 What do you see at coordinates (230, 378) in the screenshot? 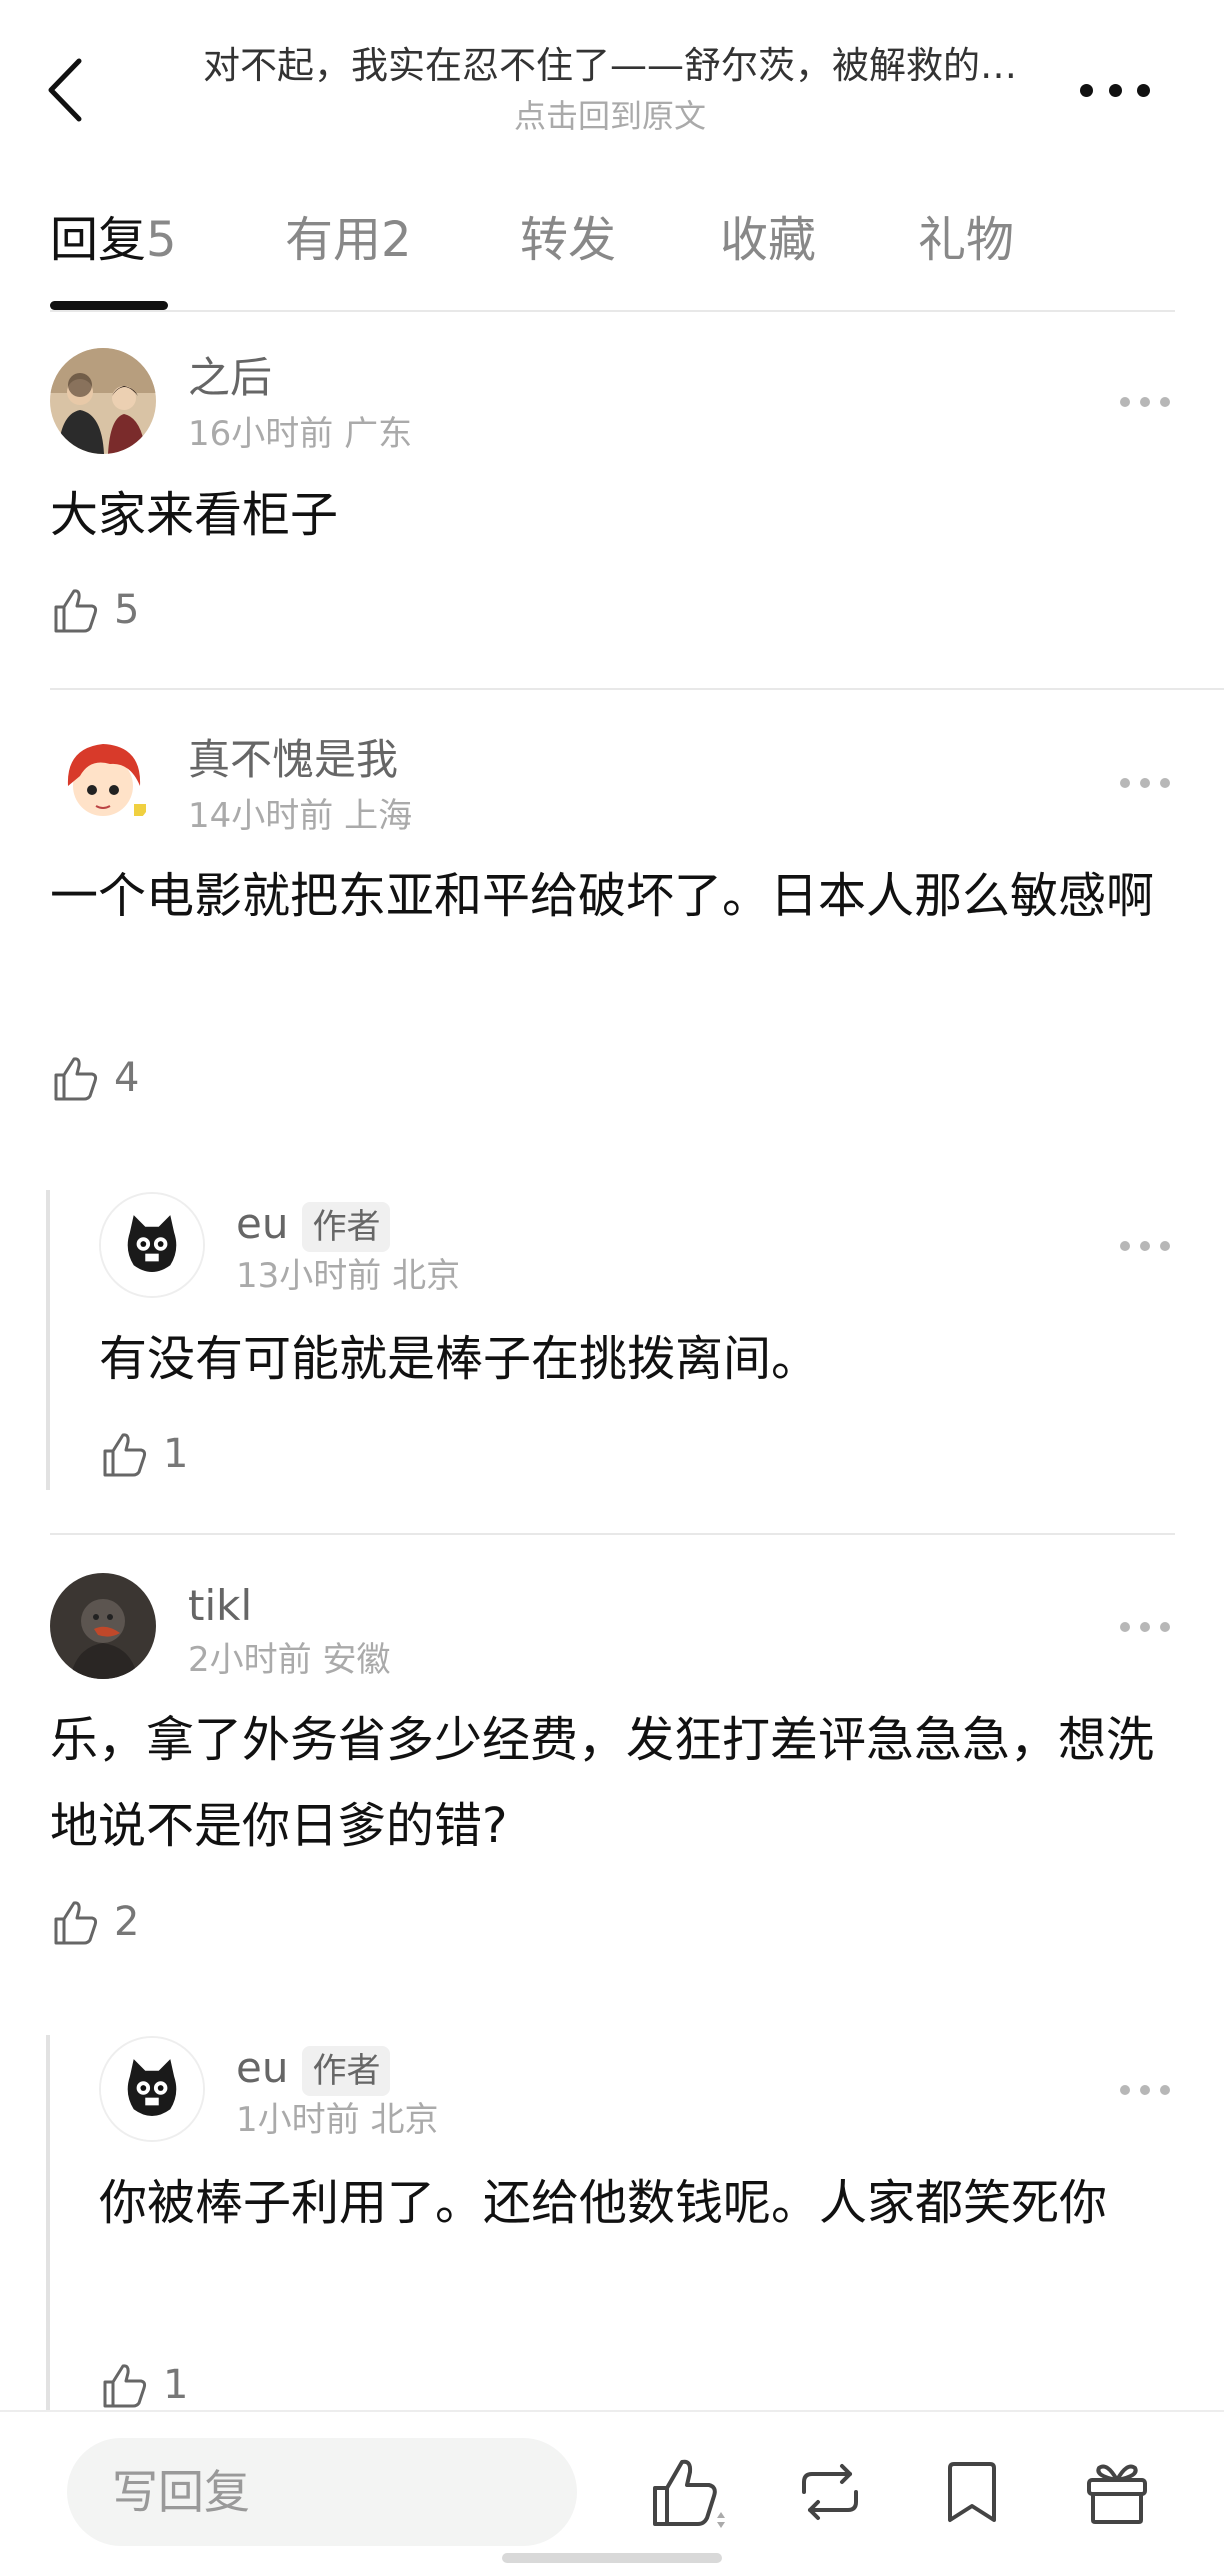
I see `comment-author: 之后` at bounding box center [230, 378].